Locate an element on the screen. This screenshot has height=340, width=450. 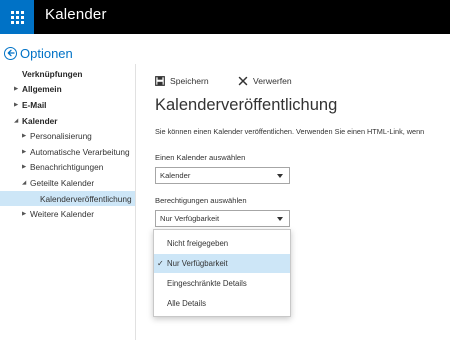
sidebar-item-general: ▶ Allgemein is located at coordinates (38, 89).